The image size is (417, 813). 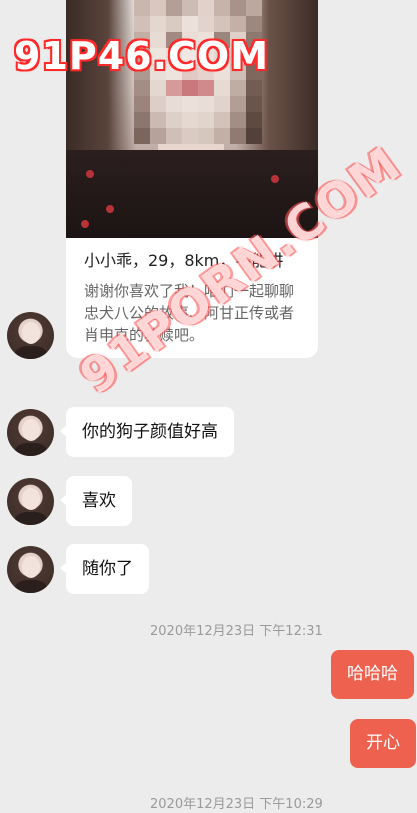 I want to click on message-bubble-incoming: 随你了, so click(x=104, y=569).